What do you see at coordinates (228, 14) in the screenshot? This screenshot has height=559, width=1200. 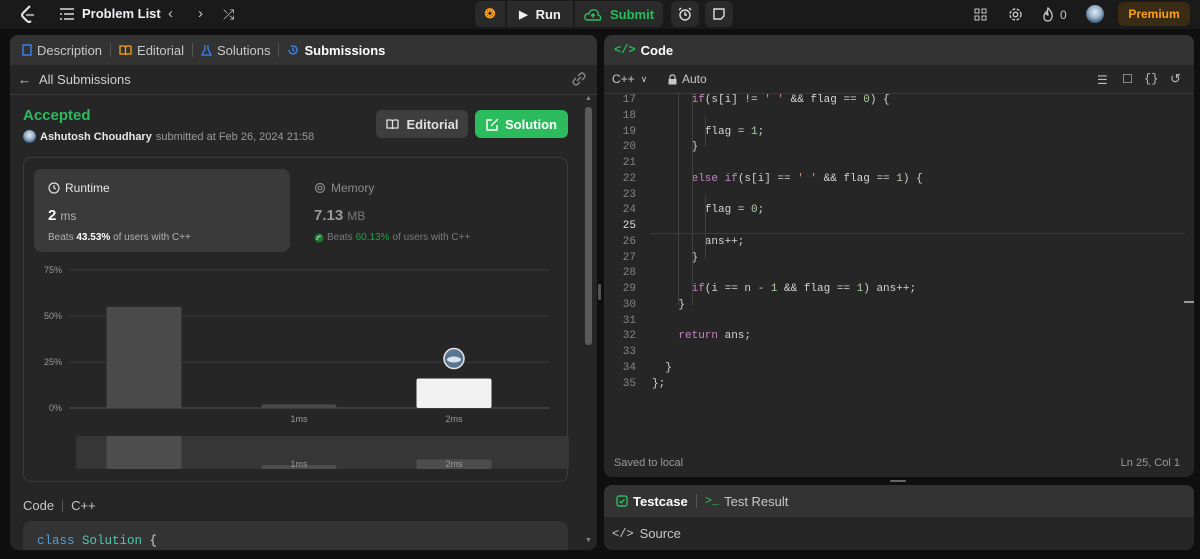 I see `shuffle-icon: ⤮` at bounding box center [228, 14].